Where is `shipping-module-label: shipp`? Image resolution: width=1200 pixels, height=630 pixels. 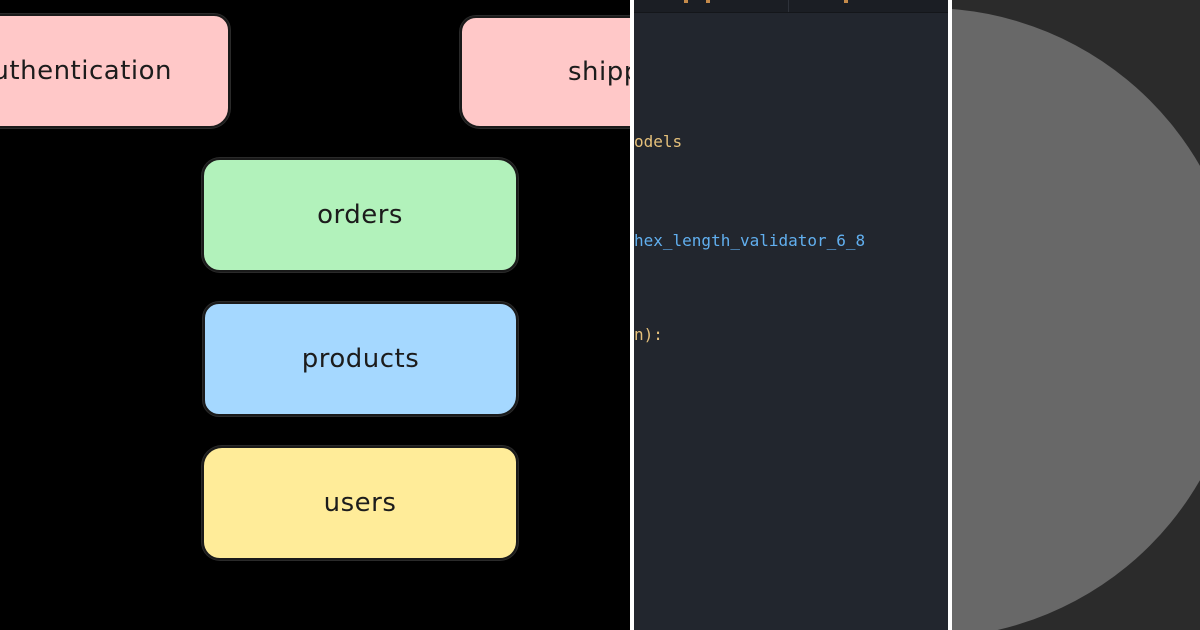
shipping-module-label: shipp is located at coordinates (599, 72).